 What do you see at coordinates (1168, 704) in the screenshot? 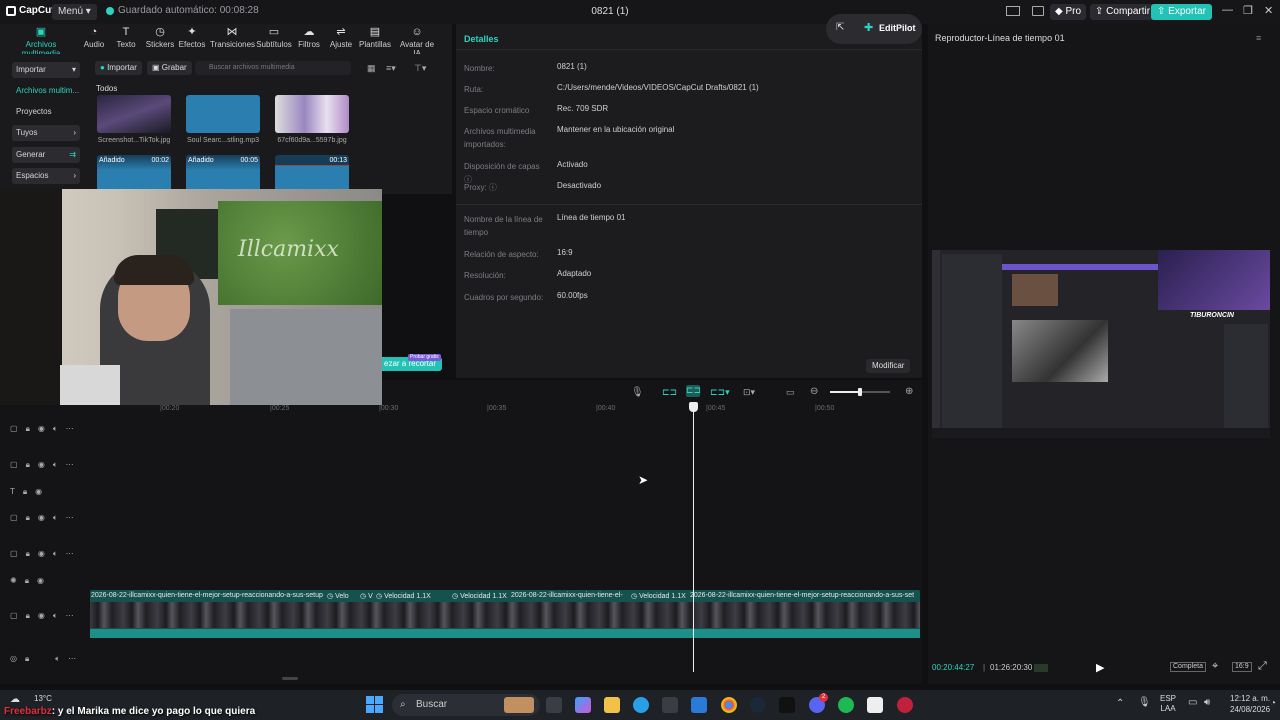
I see `language-indicator: ESP LAA` at bounding box center [1168, 704].